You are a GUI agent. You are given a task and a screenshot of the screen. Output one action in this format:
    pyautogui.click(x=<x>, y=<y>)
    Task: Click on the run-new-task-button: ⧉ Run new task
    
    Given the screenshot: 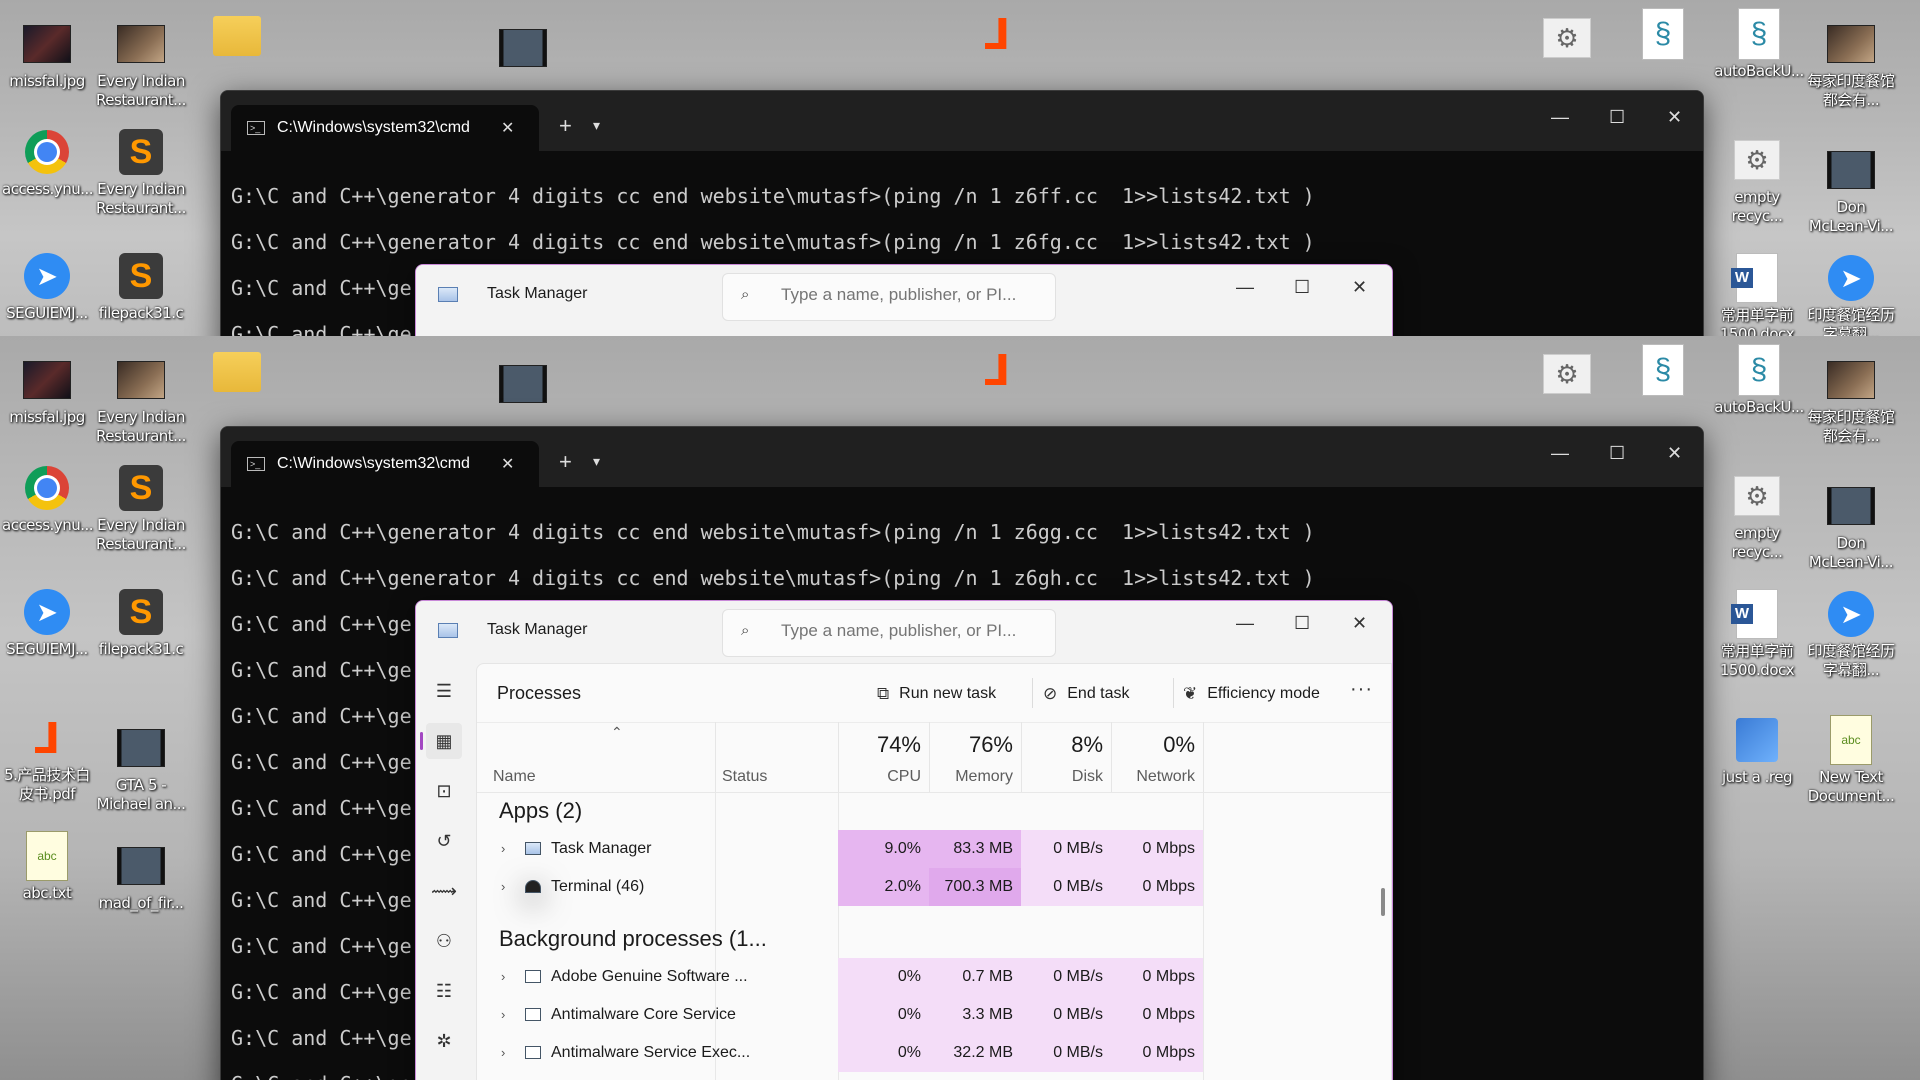 What is the action you would take?
    pyautogui.click(x=936, y=694)
    